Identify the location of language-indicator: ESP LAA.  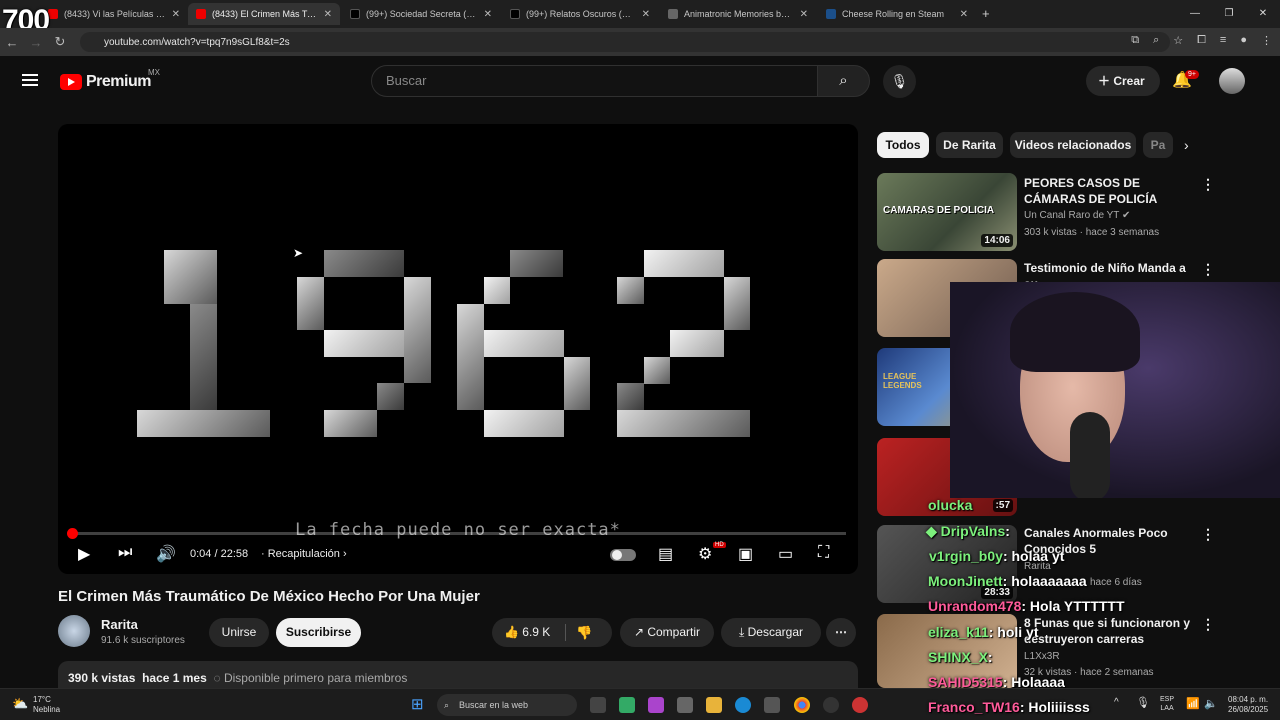
(1167, 704).